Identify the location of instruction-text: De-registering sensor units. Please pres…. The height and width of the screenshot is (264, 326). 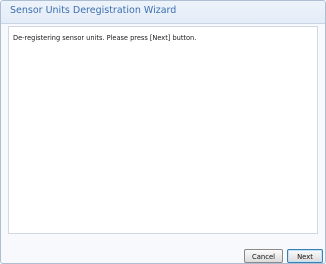
(105, 38).